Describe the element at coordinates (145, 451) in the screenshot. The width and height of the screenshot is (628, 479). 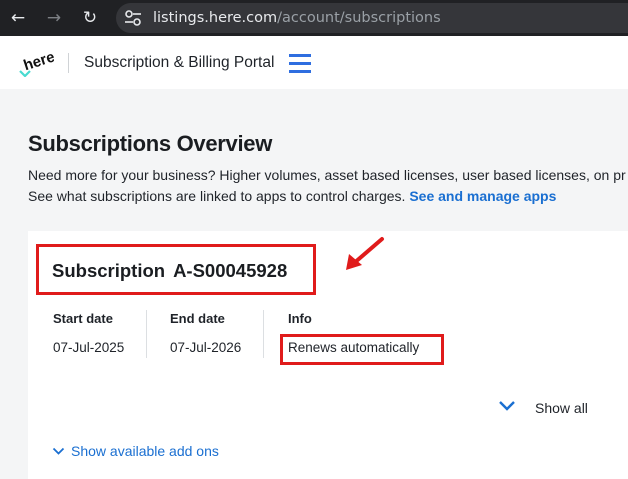
I see `show-available-add-ons-label: Show available add ons` at that location.